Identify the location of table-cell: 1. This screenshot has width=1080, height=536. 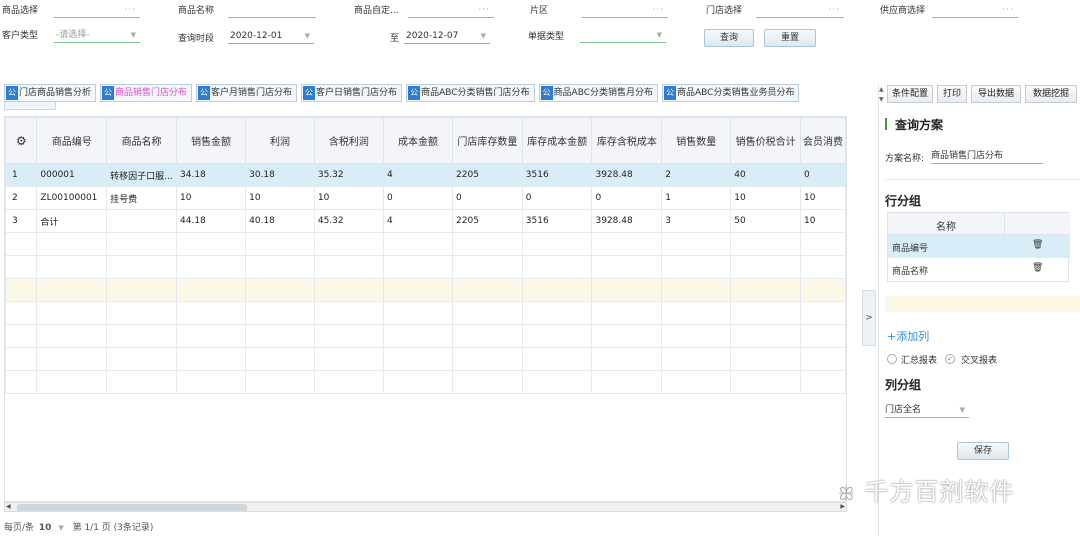
(21, 175).